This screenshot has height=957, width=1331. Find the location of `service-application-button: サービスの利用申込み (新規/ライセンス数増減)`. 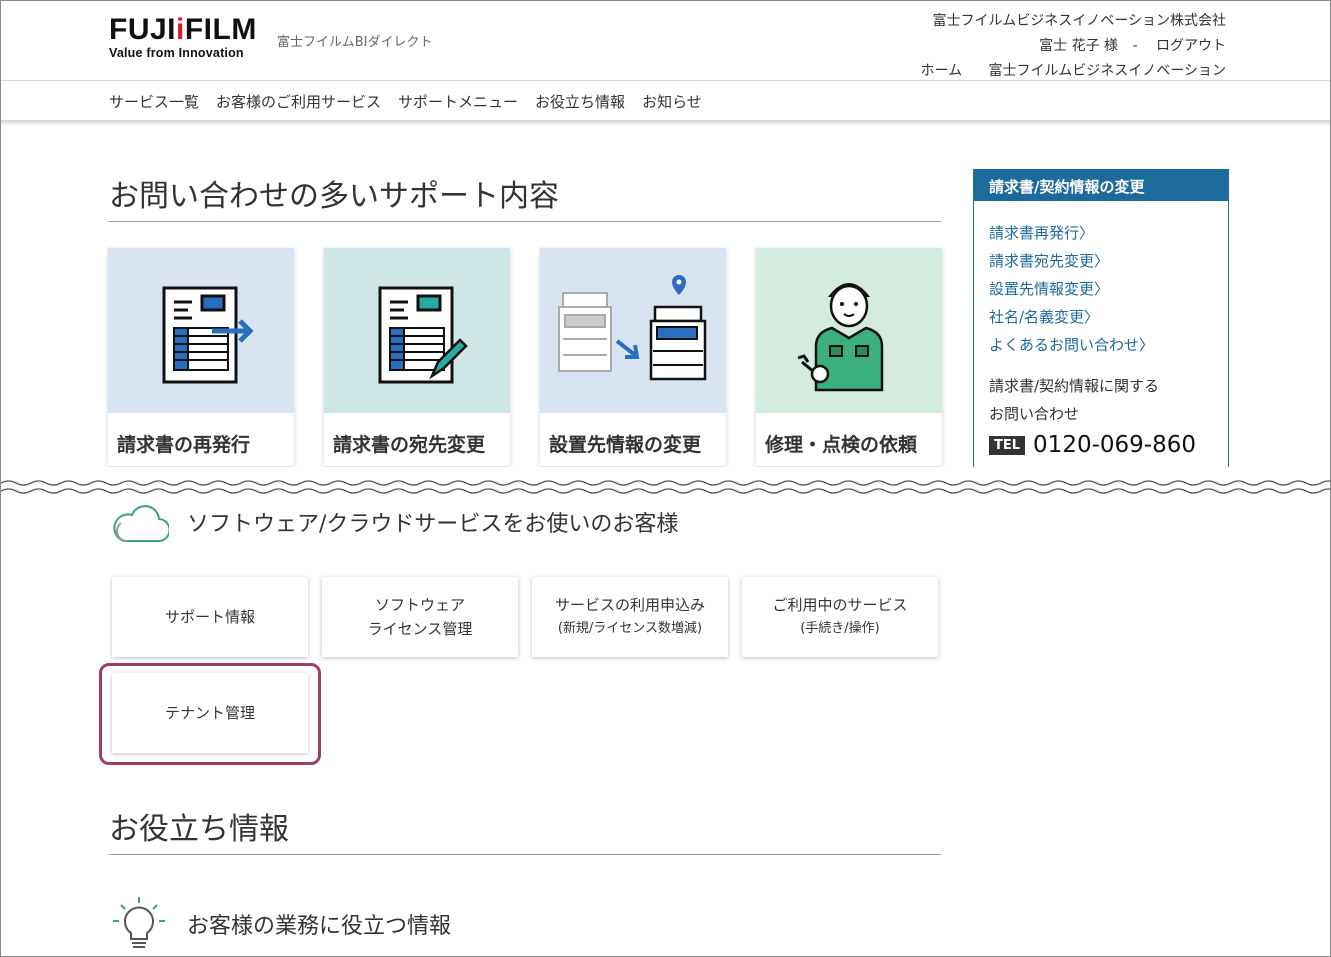

service-application-button: サービスの利用申込み (新規/ライセンス数増減) is located at coordinates (630, 617).